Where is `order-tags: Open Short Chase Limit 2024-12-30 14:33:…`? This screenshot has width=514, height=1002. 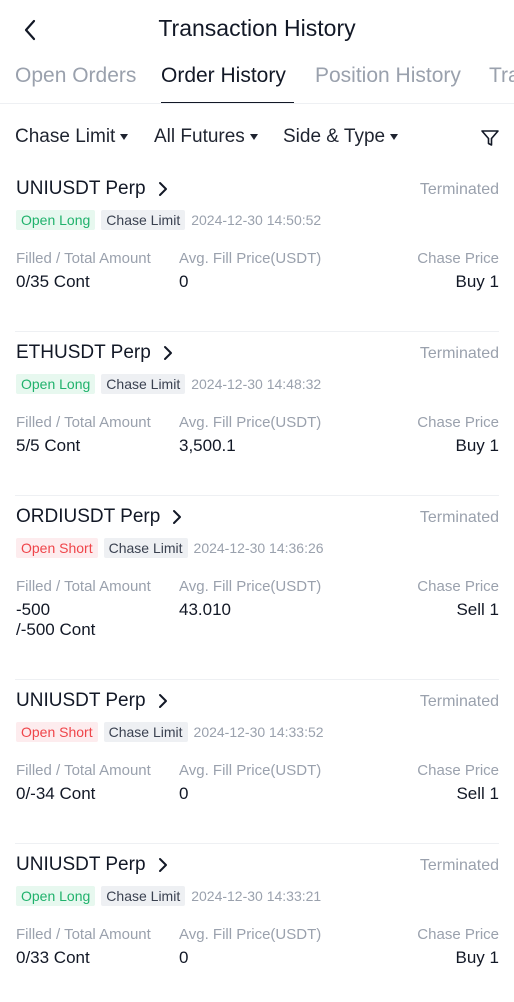 order-tags: Open Short Chase Limit 2024-12-30 14:33:… is located at coordinates (170, 732).